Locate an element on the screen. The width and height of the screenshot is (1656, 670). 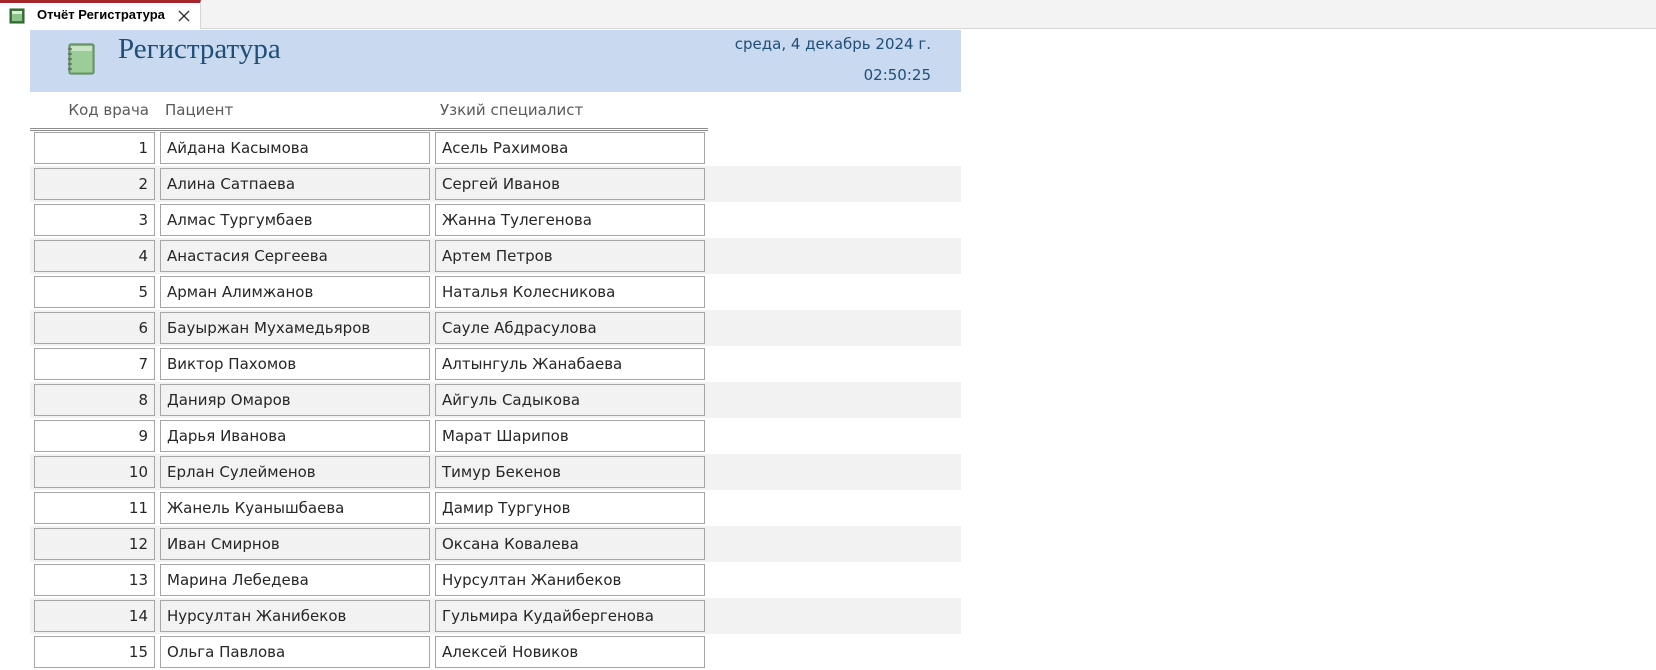
cell-specialist: Артем Петров is located at coordinates (570, 256).